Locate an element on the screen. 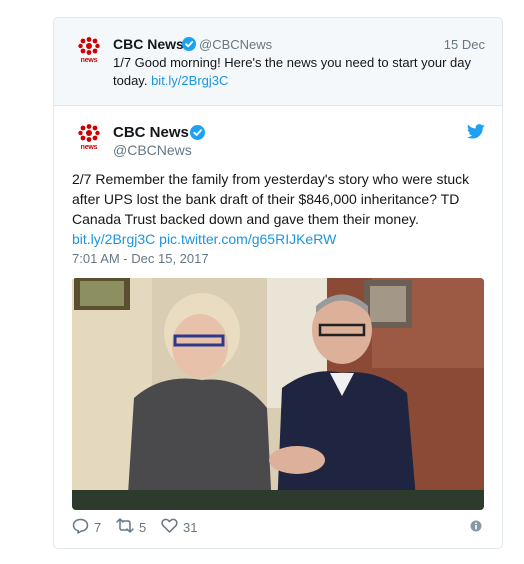 The image size is (524, 564). reply-button: 7 is located at coordinates (86, 527).